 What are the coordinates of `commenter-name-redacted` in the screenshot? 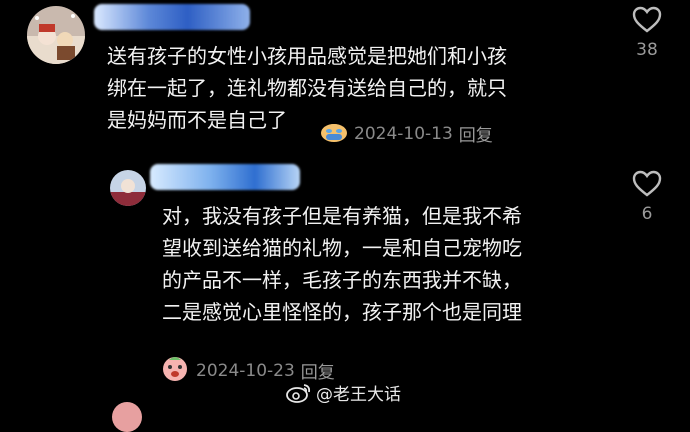 It's located at (172, 17).